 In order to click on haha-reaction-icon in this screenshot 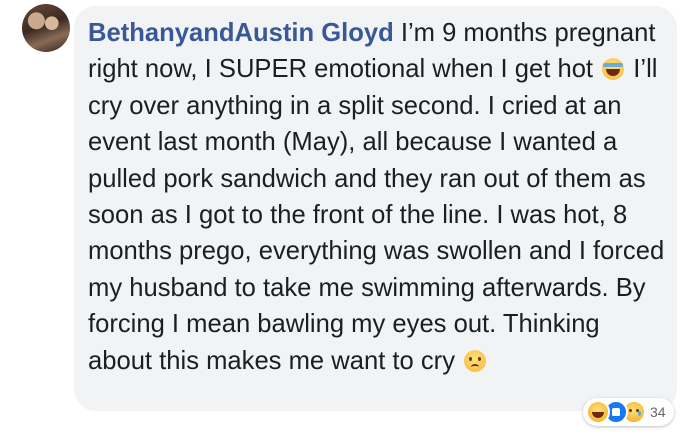, I will do `click(598, 412)`.